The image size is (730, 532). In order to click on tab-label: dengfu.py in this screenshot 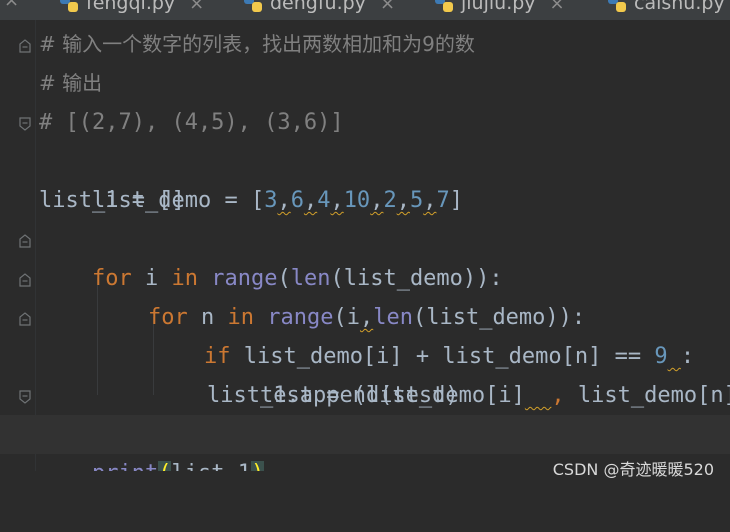, I will do `click(318, 7)`.